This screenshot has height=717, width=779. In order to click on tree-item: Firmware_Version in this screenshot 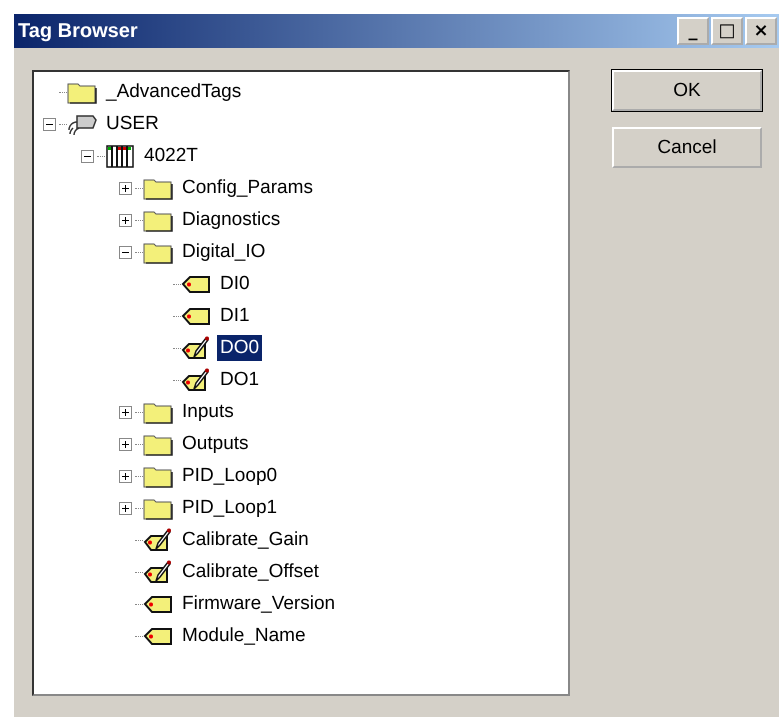, I will do `click(258, 604)`.